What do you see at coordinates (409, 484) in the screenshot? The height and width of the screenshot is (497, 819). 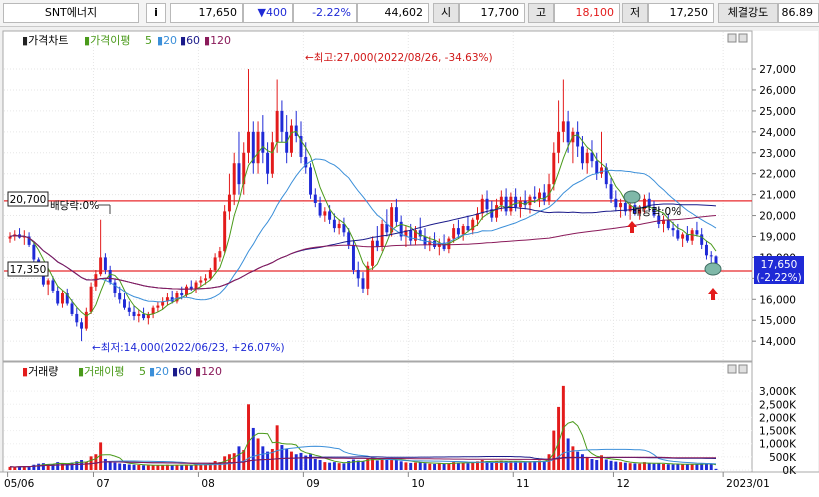 I see `x-axis-area` at bounding box center [409, 484].